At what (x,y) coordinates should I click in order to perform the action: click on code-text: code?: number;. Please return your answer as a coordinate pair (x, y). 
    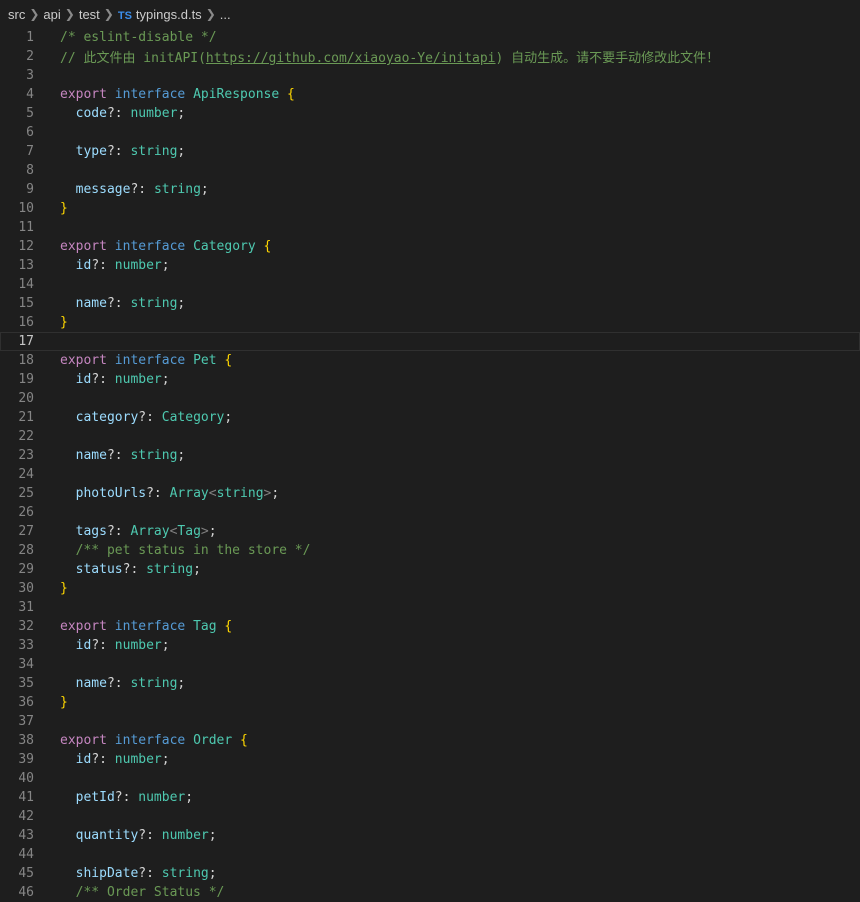
    Looking at the image, I should click on (123, 113).